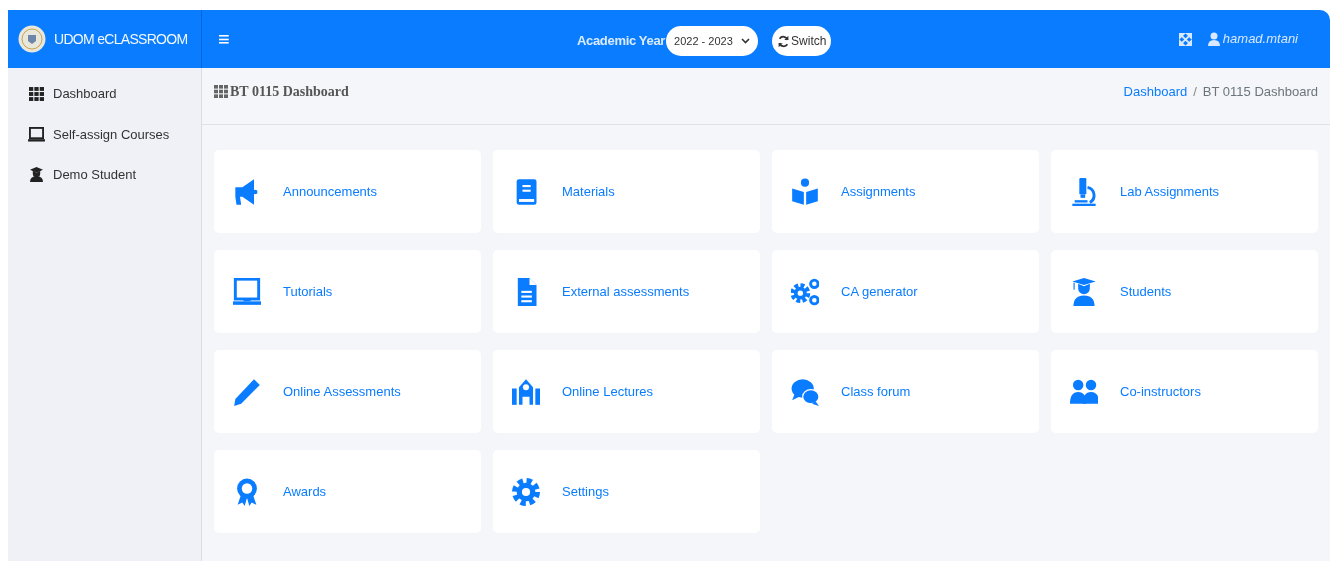 The height and width of the screenshot is (561, 1336). Describe the element at coordinates (805, 291) in the screenshot. I see `gears-icon` at that location.